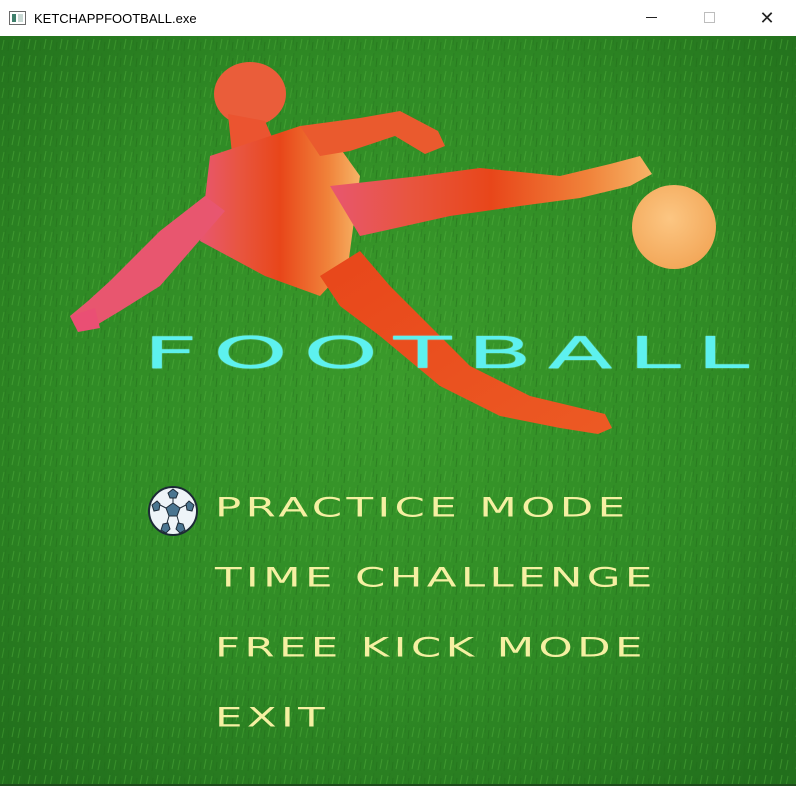 This screenshot has width=796, height=786. I want to click on title-bar: KETCHAPPFOOTBALL.exe ✕, so click(398, 18).